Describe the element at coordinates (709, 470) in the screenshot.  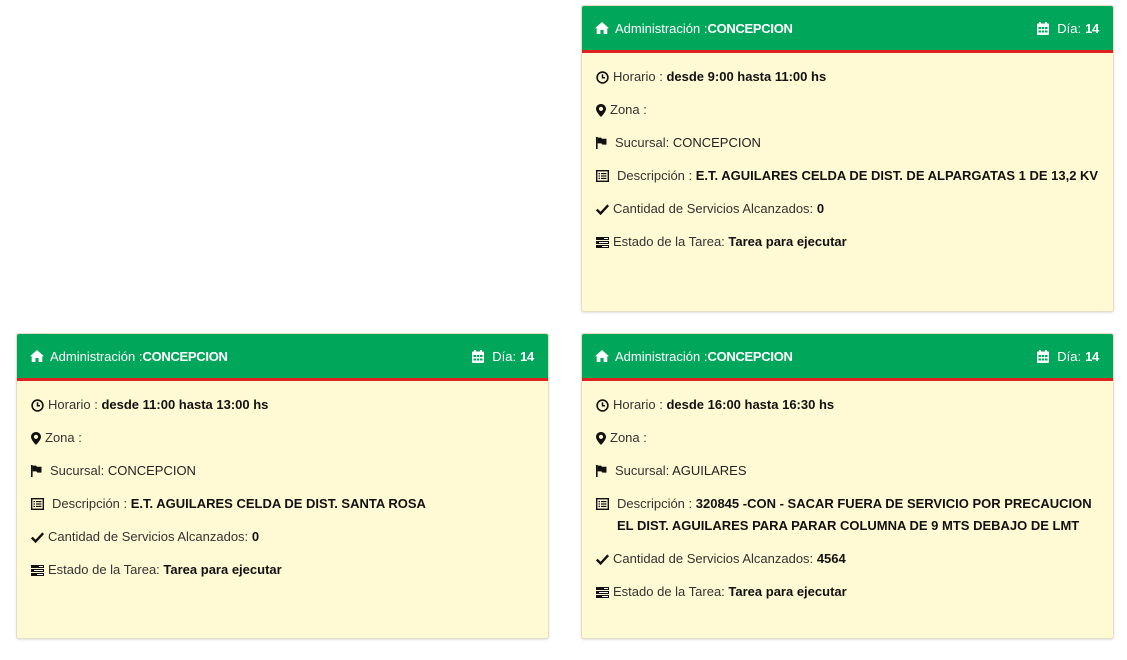
I see `sucursal-value: AGUILARES` at that location.